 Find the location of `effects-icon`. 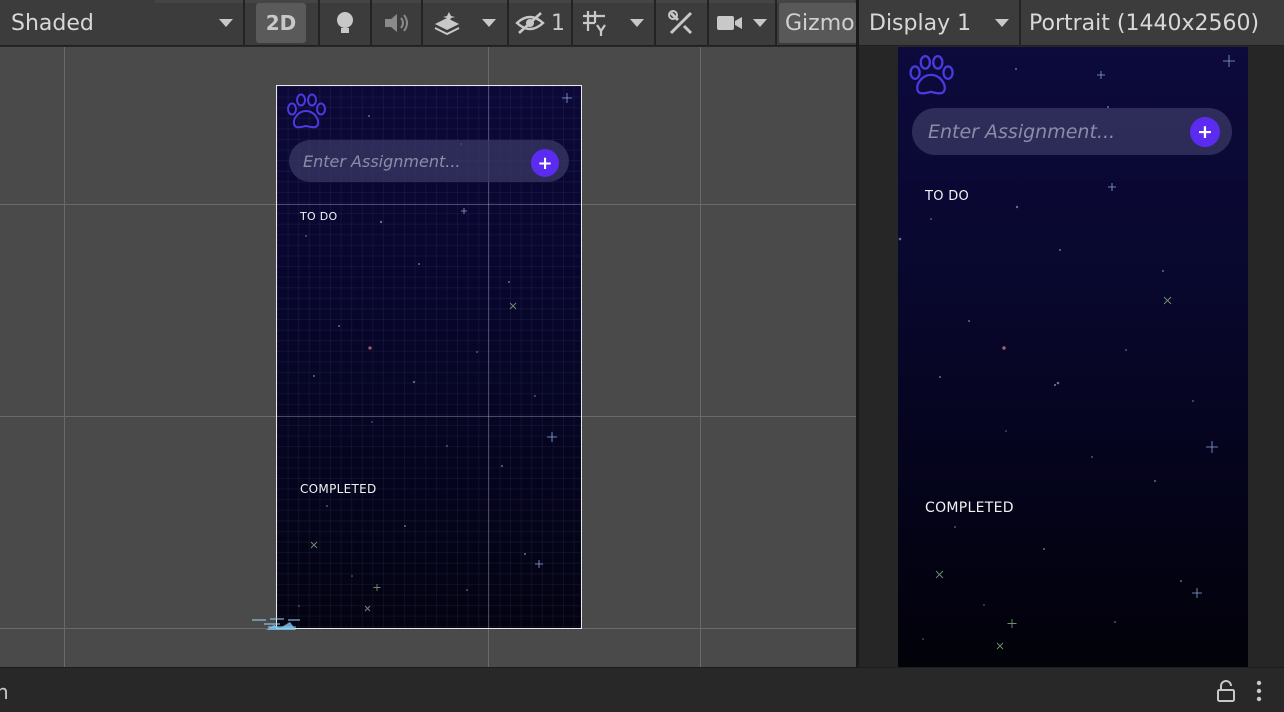

effects-icon is located at coordinates (447, 23).